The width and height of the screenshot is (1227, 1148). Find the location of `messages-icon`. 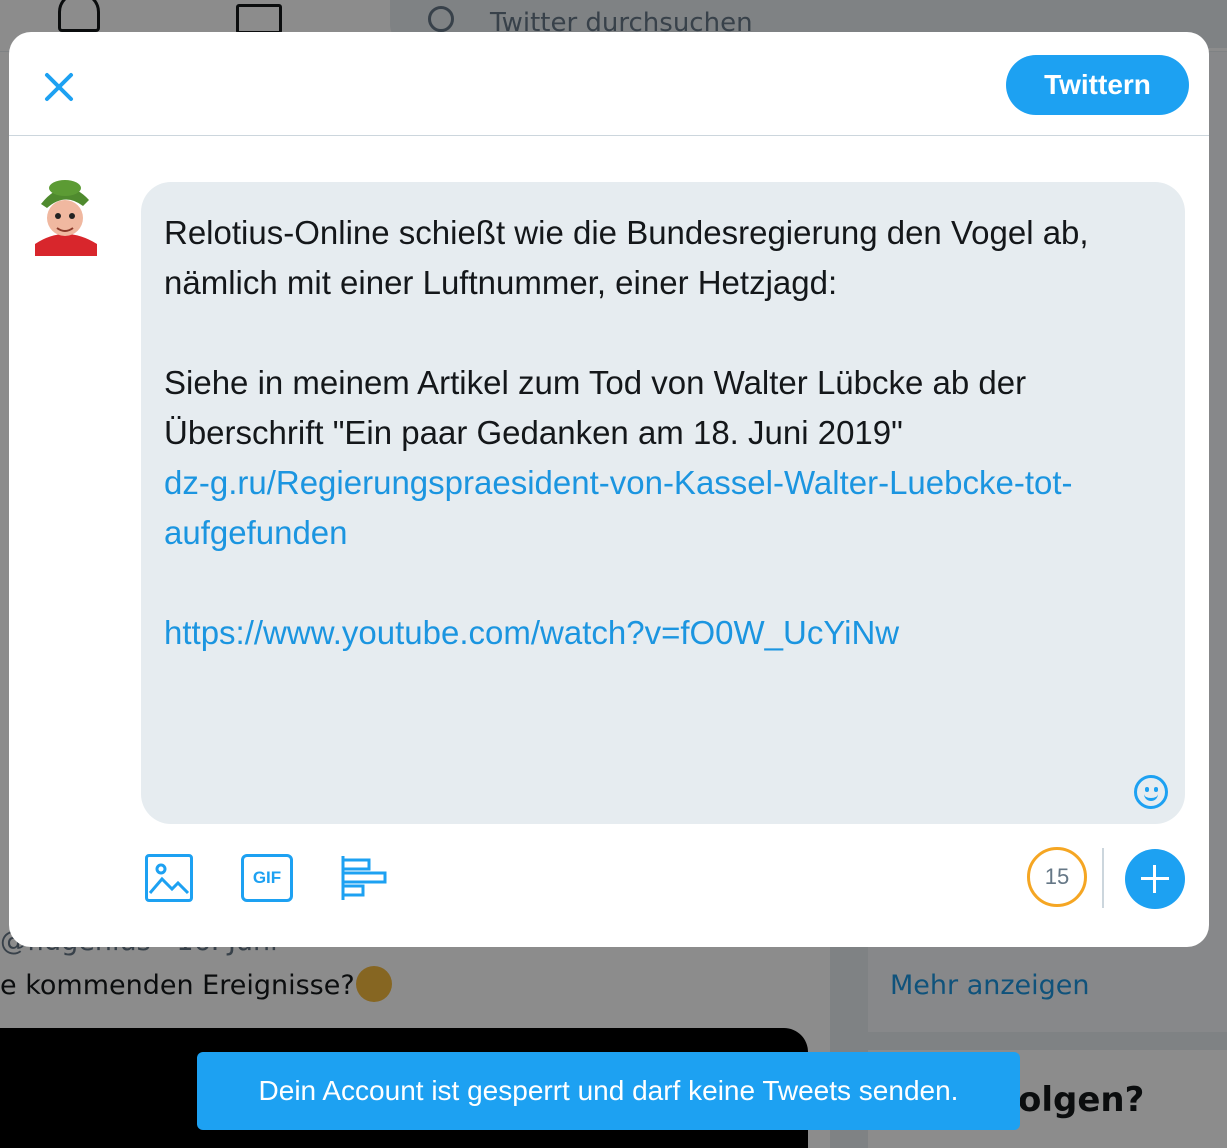

messages-icon is located at coordinates (259, 19).